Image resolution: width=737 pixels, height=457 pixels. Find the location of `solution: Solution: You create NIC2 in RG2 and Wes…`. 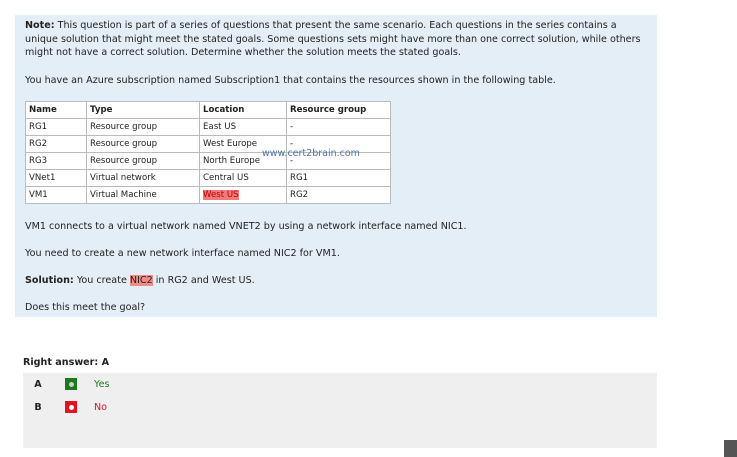

solution: Solution: You create NIC2 in RG2 and Wes… is located at coordinates (335, 281).